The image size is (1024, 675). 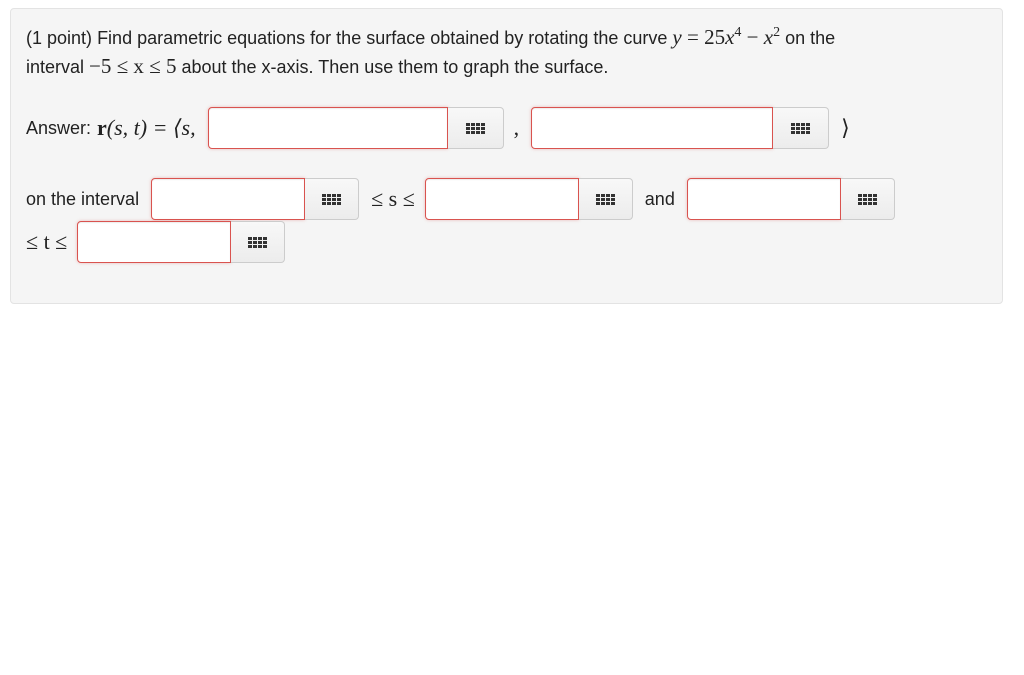 What do you see at coordinates (83, 198) in the screenshot?
I see `interval-label: on the interval` at bounding box center [83, 198].